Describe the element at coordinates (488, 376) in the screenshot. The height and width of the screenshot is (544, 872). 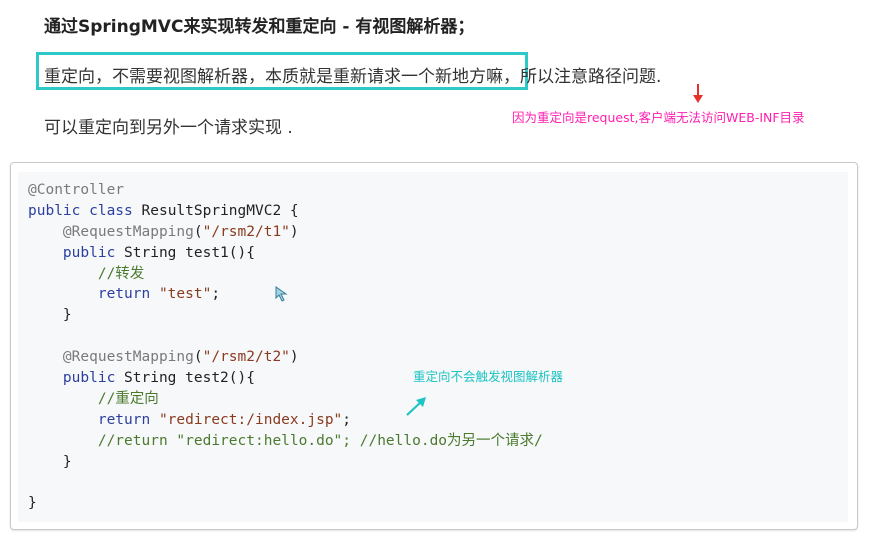
I see `teal-annotation: 重定向不会触发视图解析器` at that location.